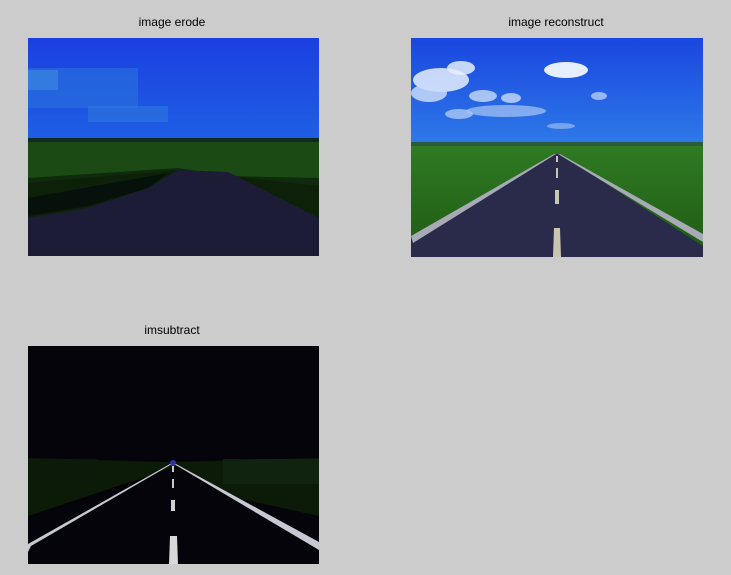 The width and height of the screenshot is (731, 575). I want to click on panel-title-image-erode: image erode, so click(172, 22).